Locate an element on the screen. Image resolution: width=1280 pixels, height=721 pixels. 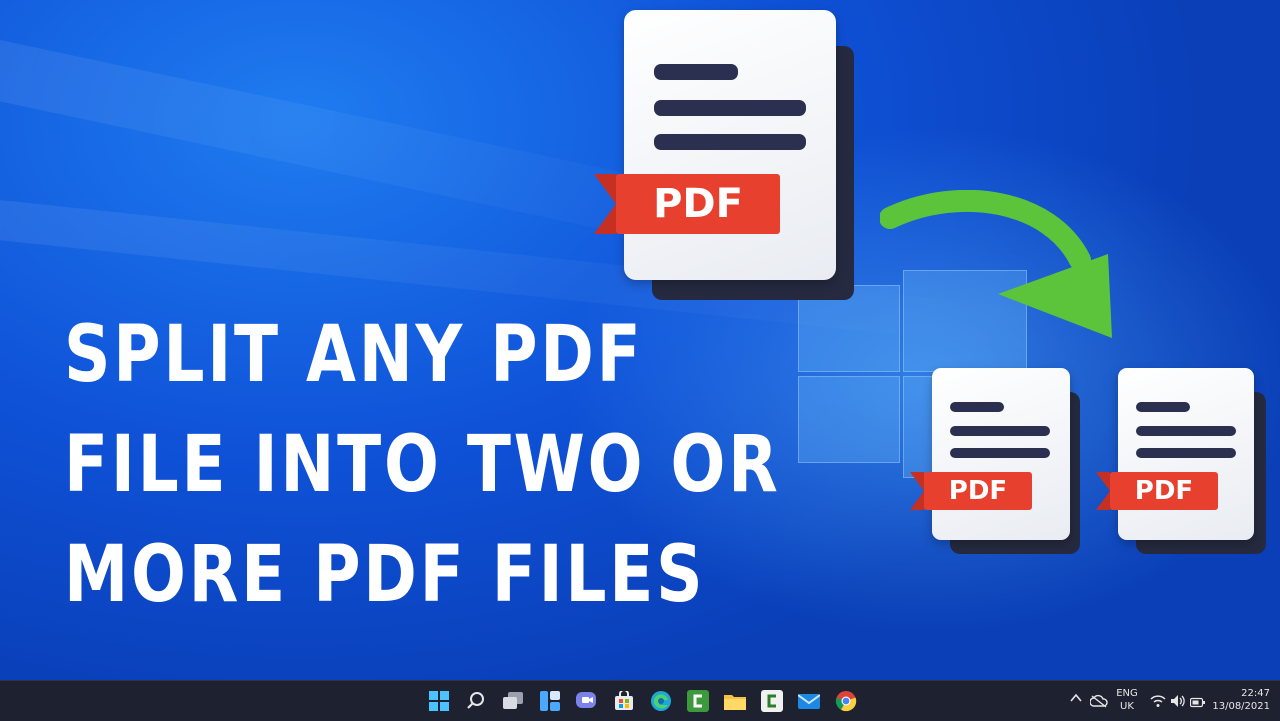
widgets-icon is located at coordinates (550, 701).